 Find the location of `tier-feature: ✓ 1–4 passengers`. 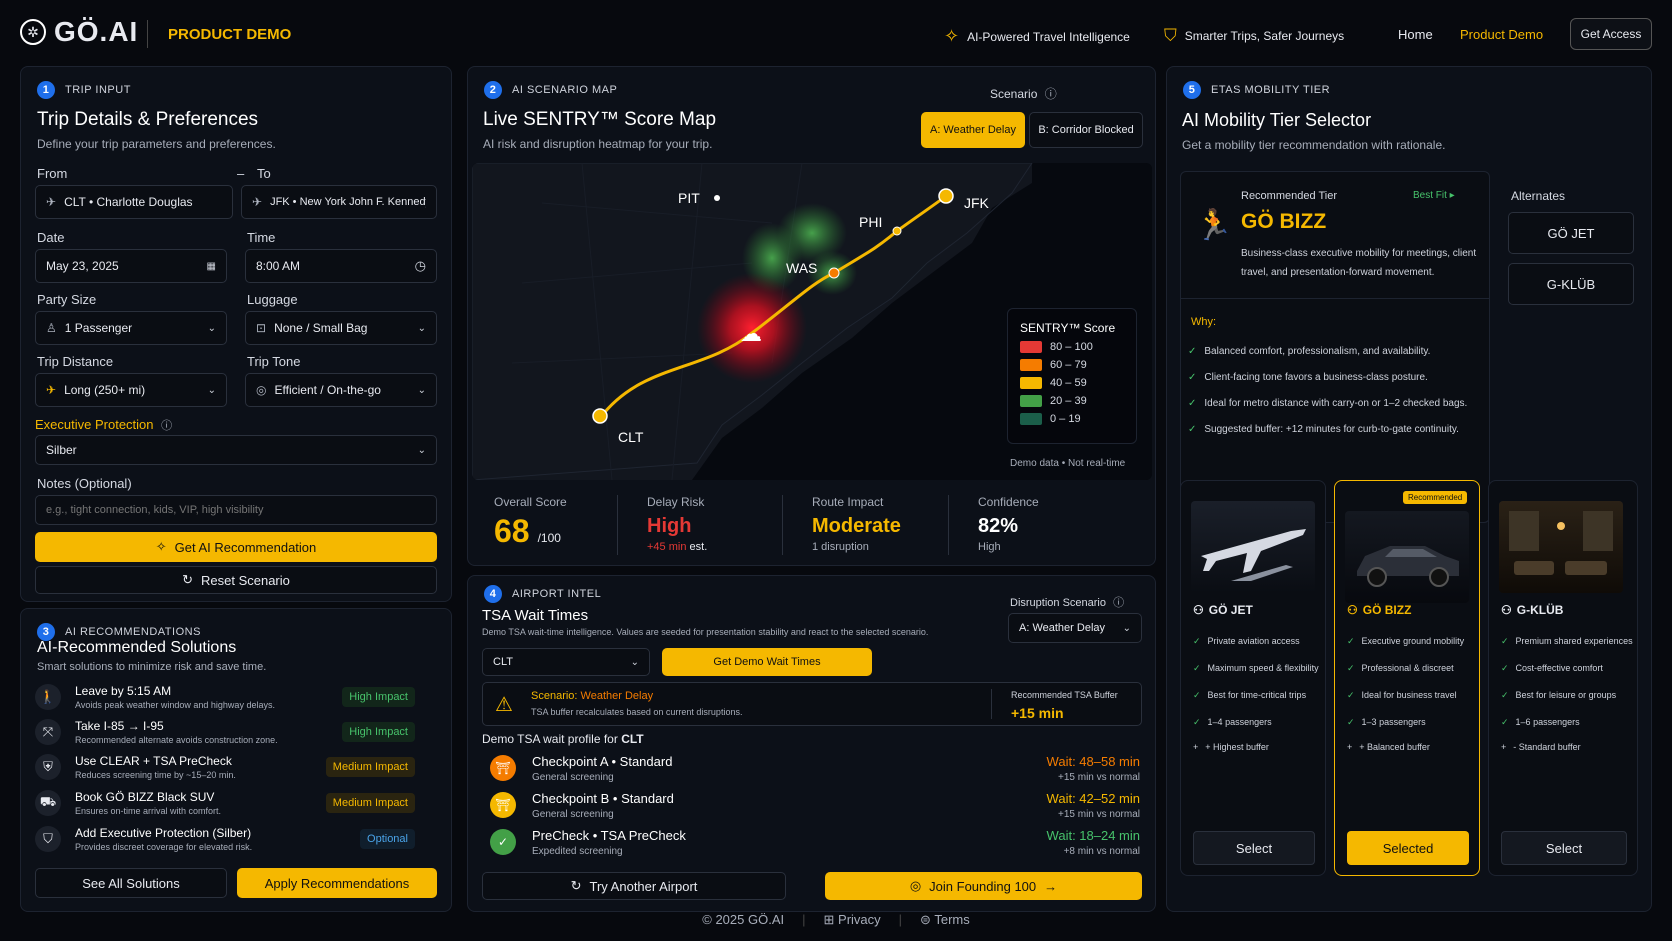

tier-feature: ✓ 1–4 passengers is located at coordinates (1232, 722).